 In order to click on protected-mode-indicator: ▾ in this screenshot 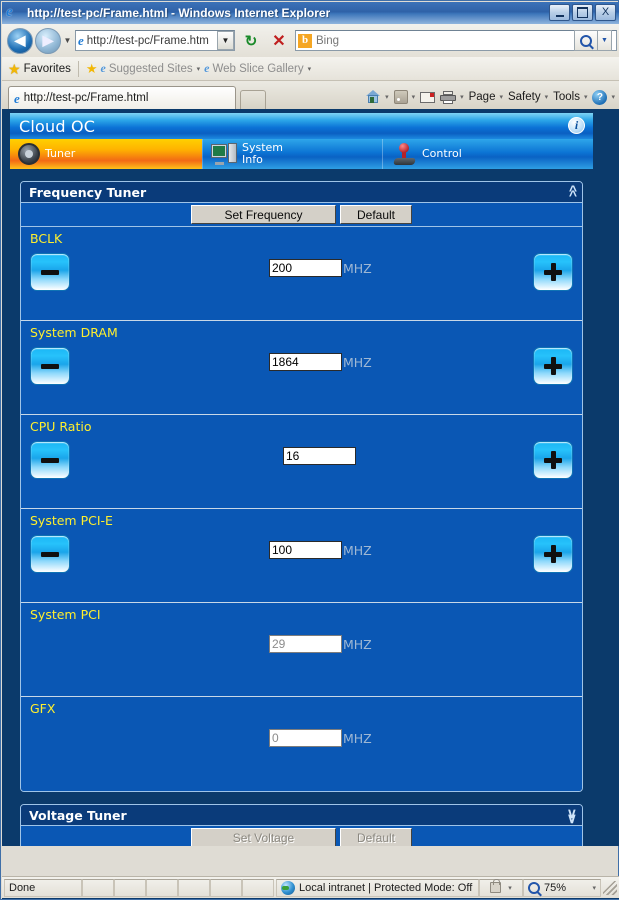, I will do `click(501, 887)`.